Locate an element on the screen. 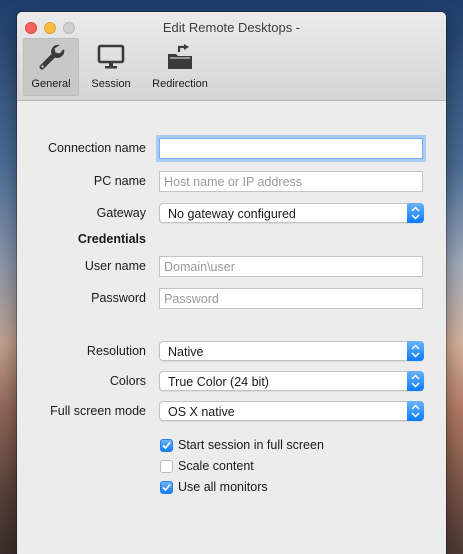 The width and height of the screenshot is (463, 554). resolution-select: Native is located at coordinates (291, 351).